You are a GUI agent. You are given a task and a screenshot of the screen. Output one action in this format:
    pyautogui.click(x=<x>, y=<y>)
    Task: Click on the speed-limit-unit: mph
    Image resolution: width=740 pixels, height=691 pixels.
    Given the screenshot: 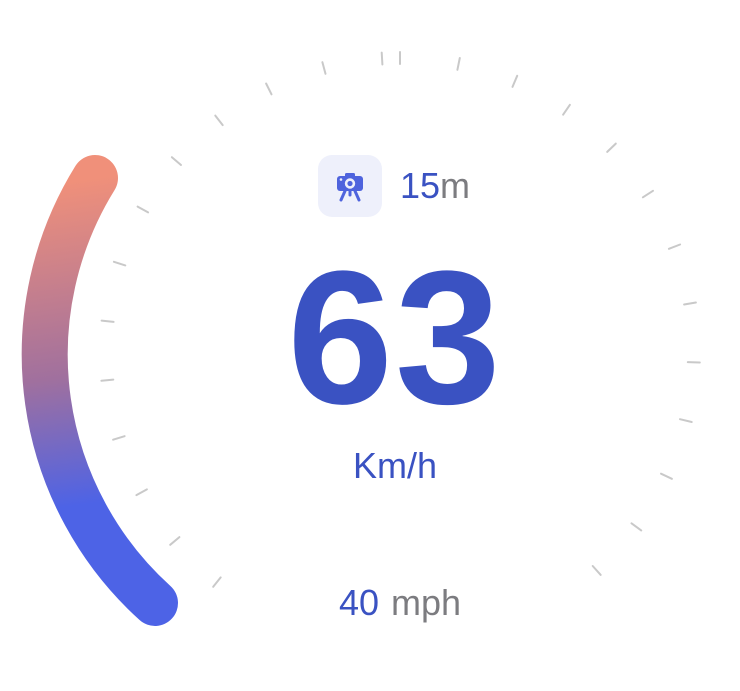 What is the action you would take?
    pyautogui.click(x=426, y=602)
    